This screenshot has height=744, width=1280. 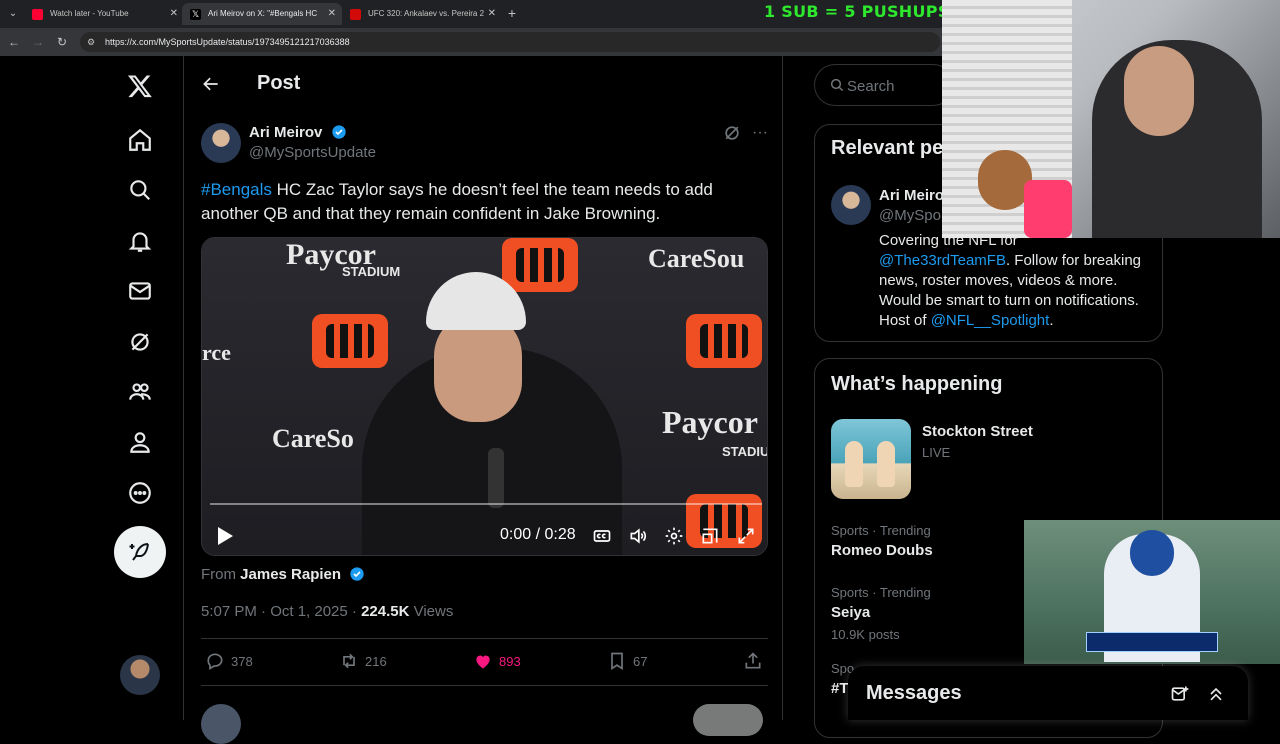 I want to click on view-count: 224.5K, so click(x=385, y=611).